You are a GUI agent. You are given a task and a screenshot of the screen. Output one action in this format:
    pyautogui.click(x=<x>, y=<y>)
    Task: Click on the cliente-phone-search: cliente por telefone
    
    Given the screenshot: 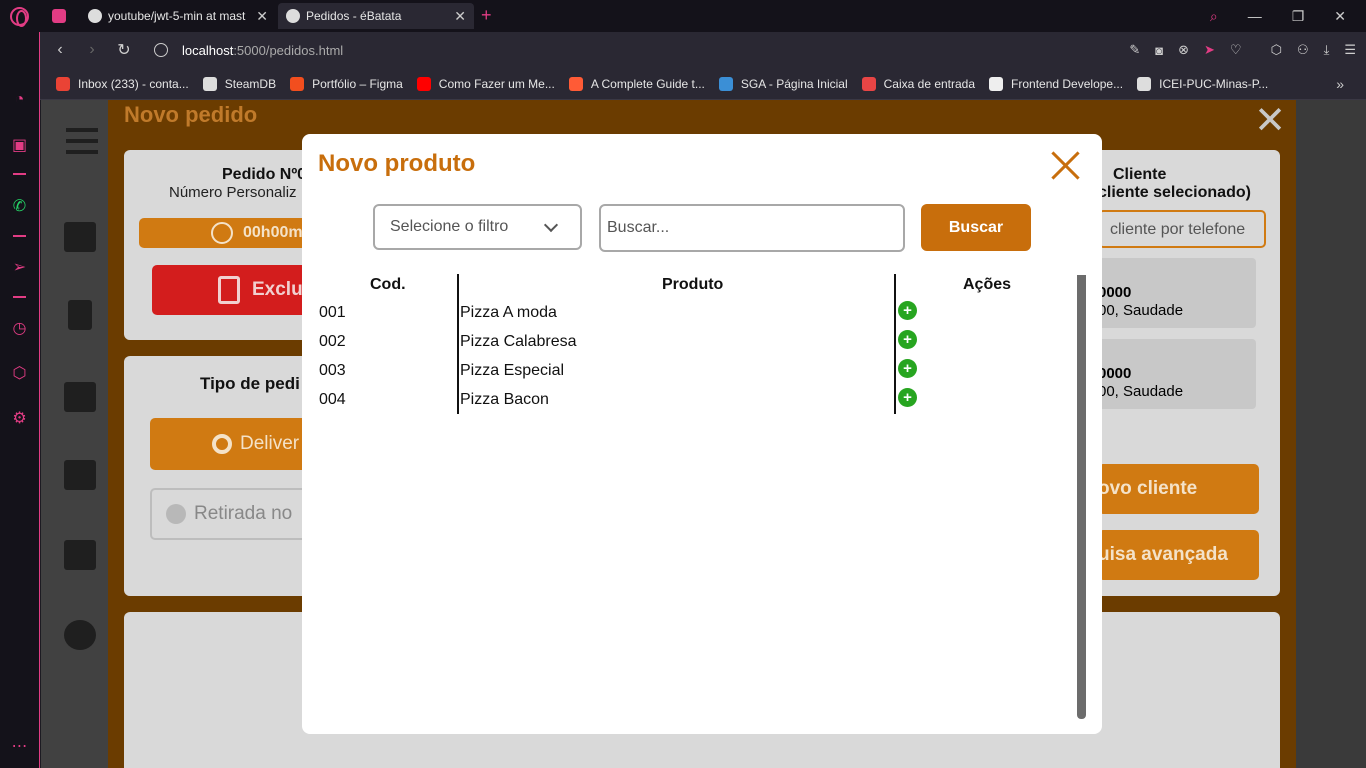 What is the action you would take?
    pyautogui.click(x=1182, y=229)
    